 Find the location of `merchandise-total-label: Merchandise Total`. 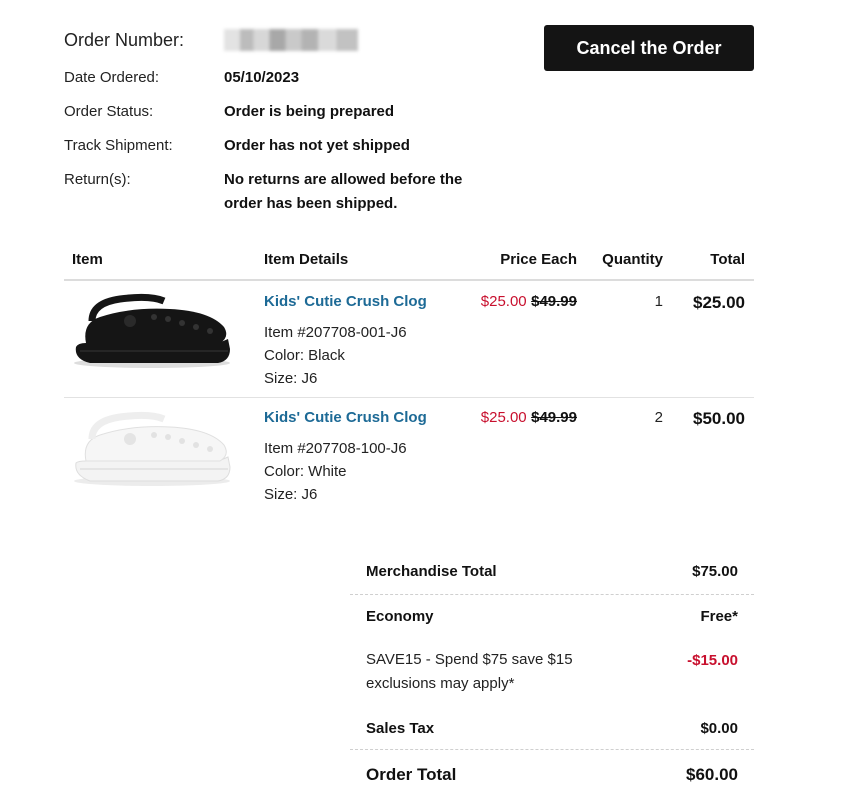

merchandise-total-label: Merchandise Total is located at coordinates (431, 571).